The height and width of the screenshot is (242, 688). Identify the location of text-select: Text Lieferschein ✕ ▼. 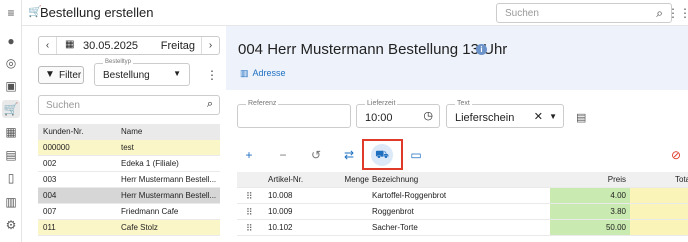
(505, 114).